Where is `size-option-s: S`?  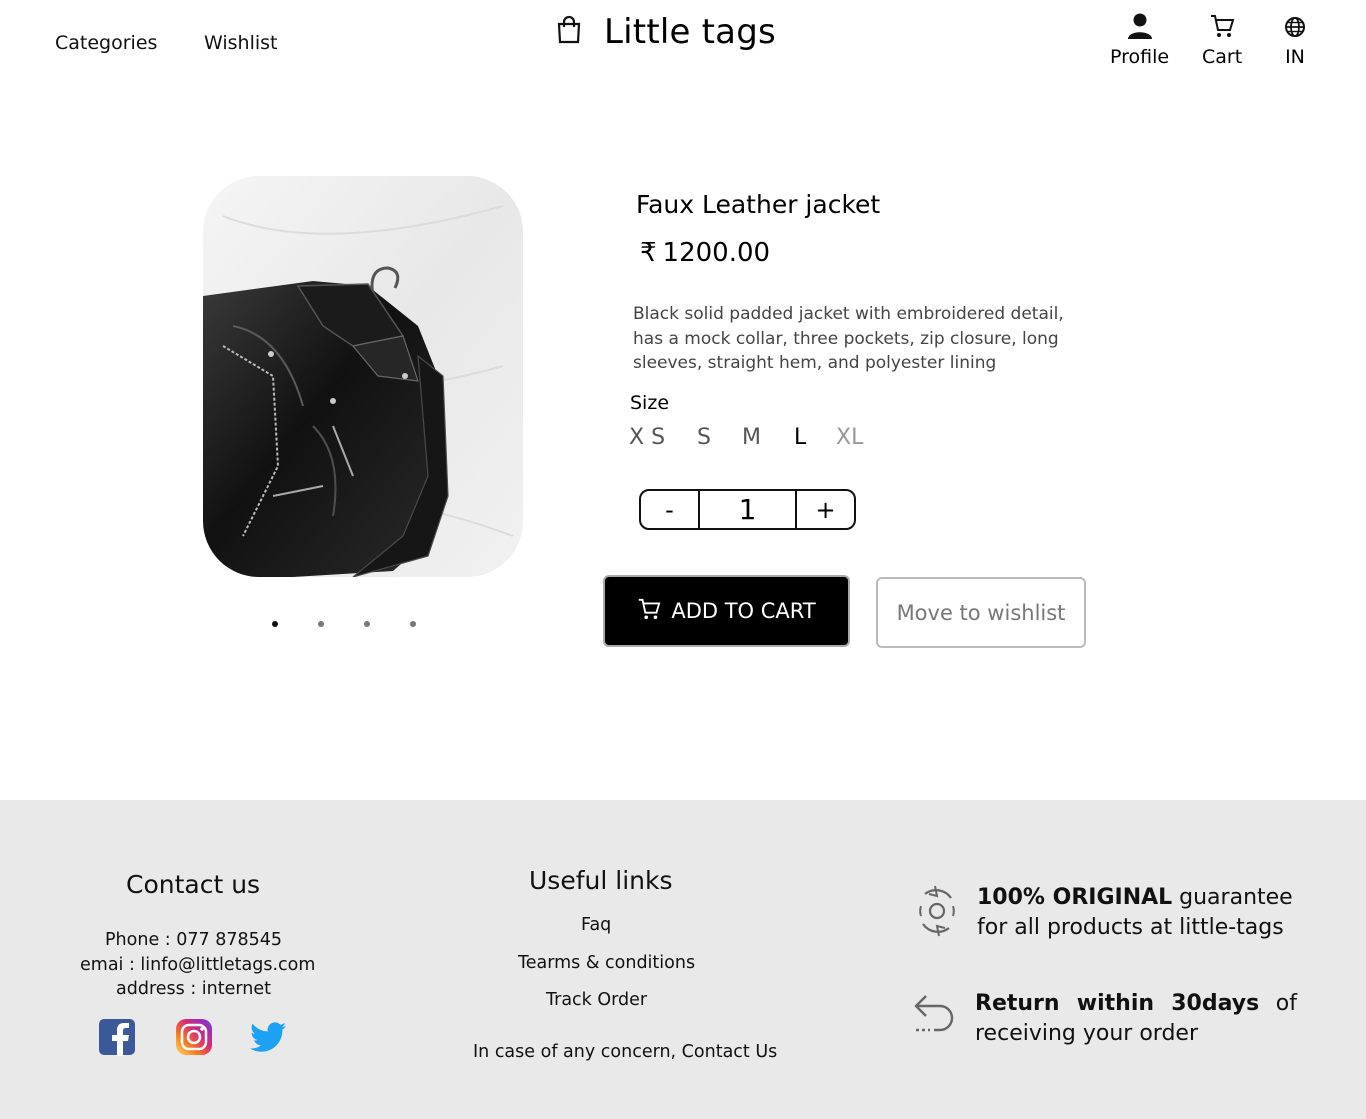 size-option-s: S is located at coordinates (704, 437).